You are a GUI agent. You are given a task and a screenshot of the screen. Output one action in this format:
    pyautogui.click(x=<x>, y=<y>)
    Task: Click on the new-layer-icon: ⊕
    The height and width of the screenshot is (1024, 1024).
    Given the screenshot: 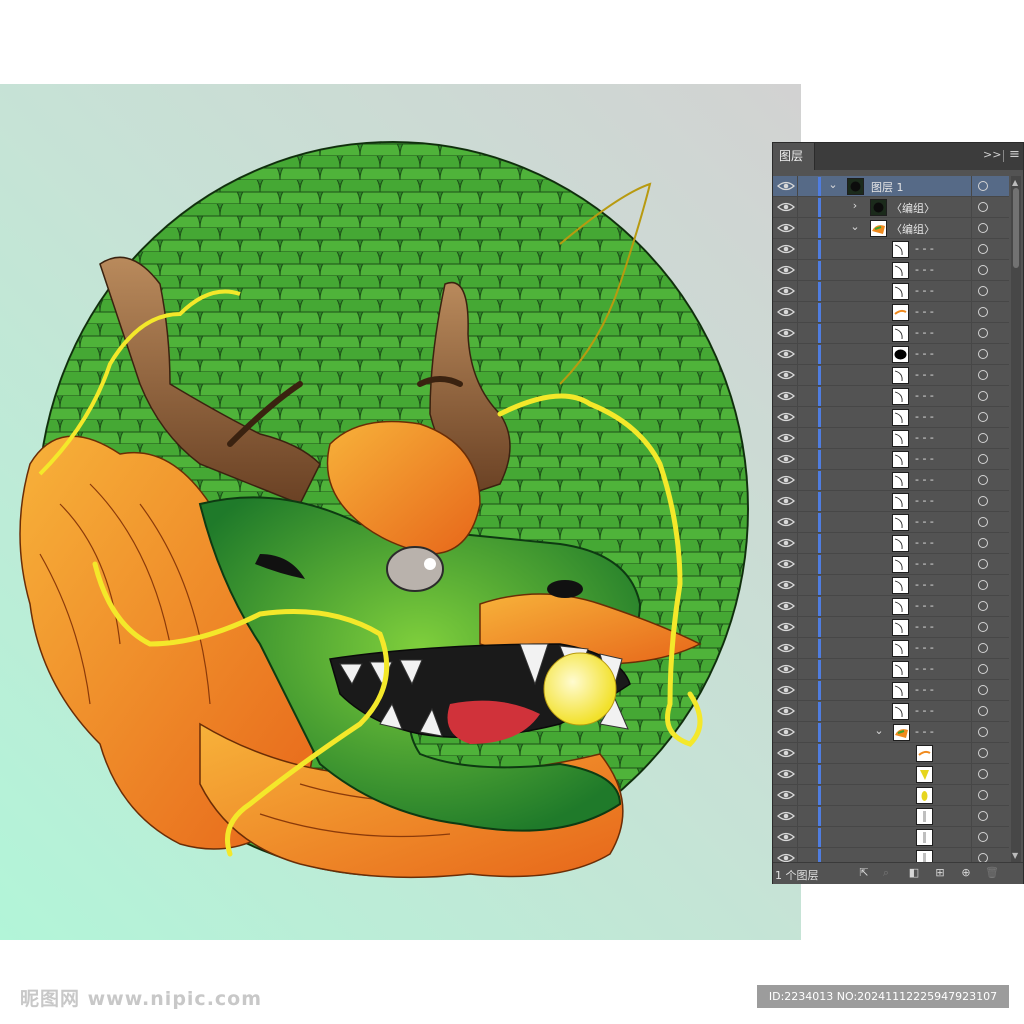 What is the action you would take?
    pyautogui.click(x=966, y=873)
    